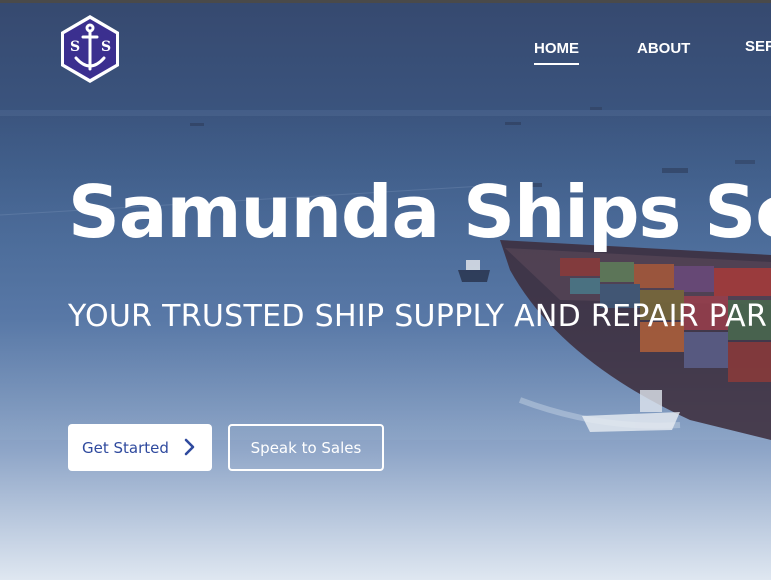 The image size is (771, 580). Describe the element at coordinates (418, 316) in the screenshot. I see `hero-subtitle: YOUR TRUSTED SHIP SUPPLY AND REPAIR PAR` at that location.